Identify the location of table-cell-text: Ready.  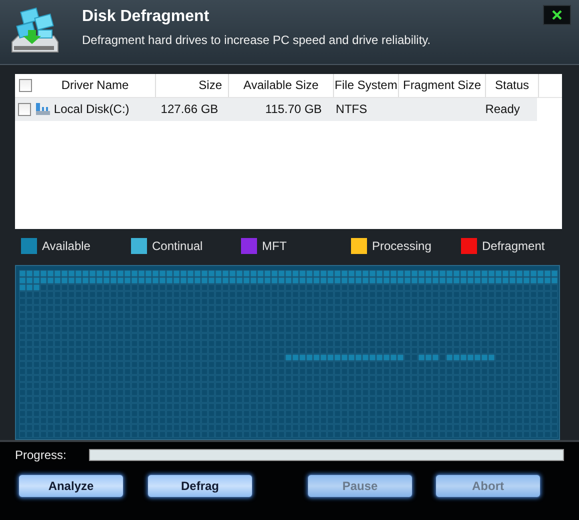
(502, 109).